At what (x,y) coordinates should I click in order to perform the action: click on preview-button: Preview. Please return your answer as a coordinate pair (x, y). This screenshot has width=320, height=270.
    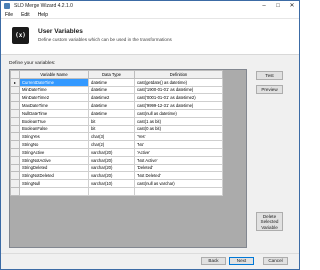
    Looking at the image, I should click on (269, 89).